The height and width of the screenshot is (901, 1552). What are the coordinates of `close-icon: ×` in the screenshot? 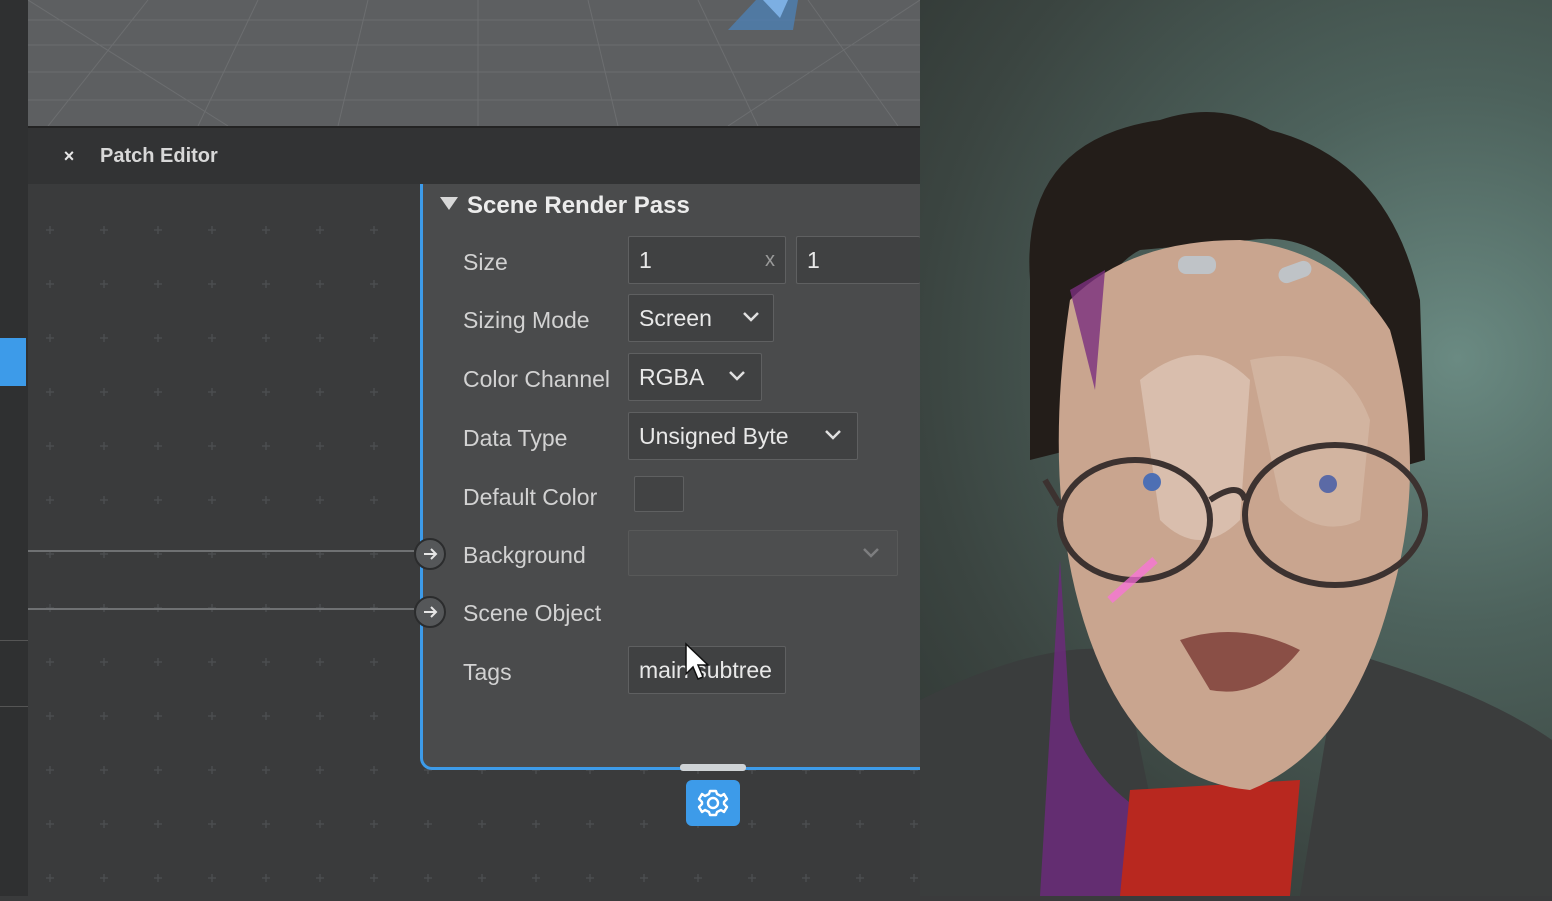 It's located at (69, 156).